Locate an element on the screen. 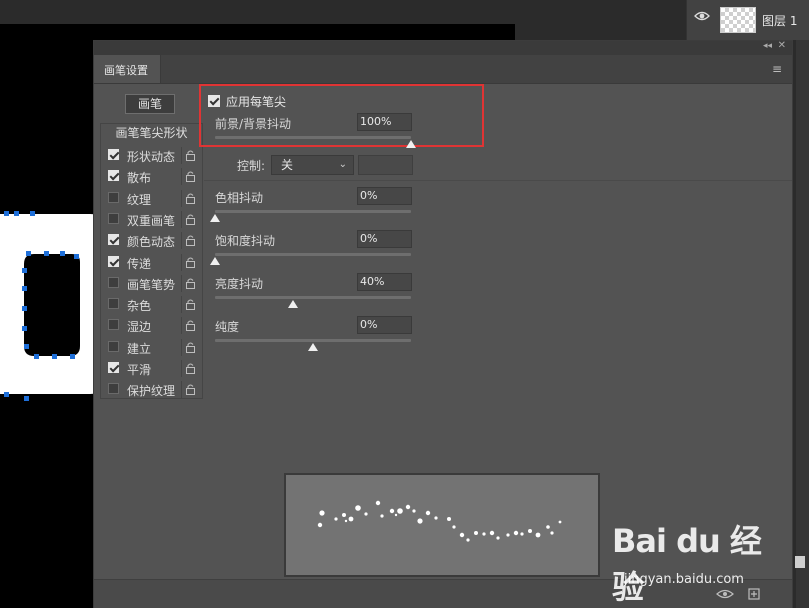 This screenshot has height=608, width=809. list-item: 双重画笔 is located at coordinates (151, 219).